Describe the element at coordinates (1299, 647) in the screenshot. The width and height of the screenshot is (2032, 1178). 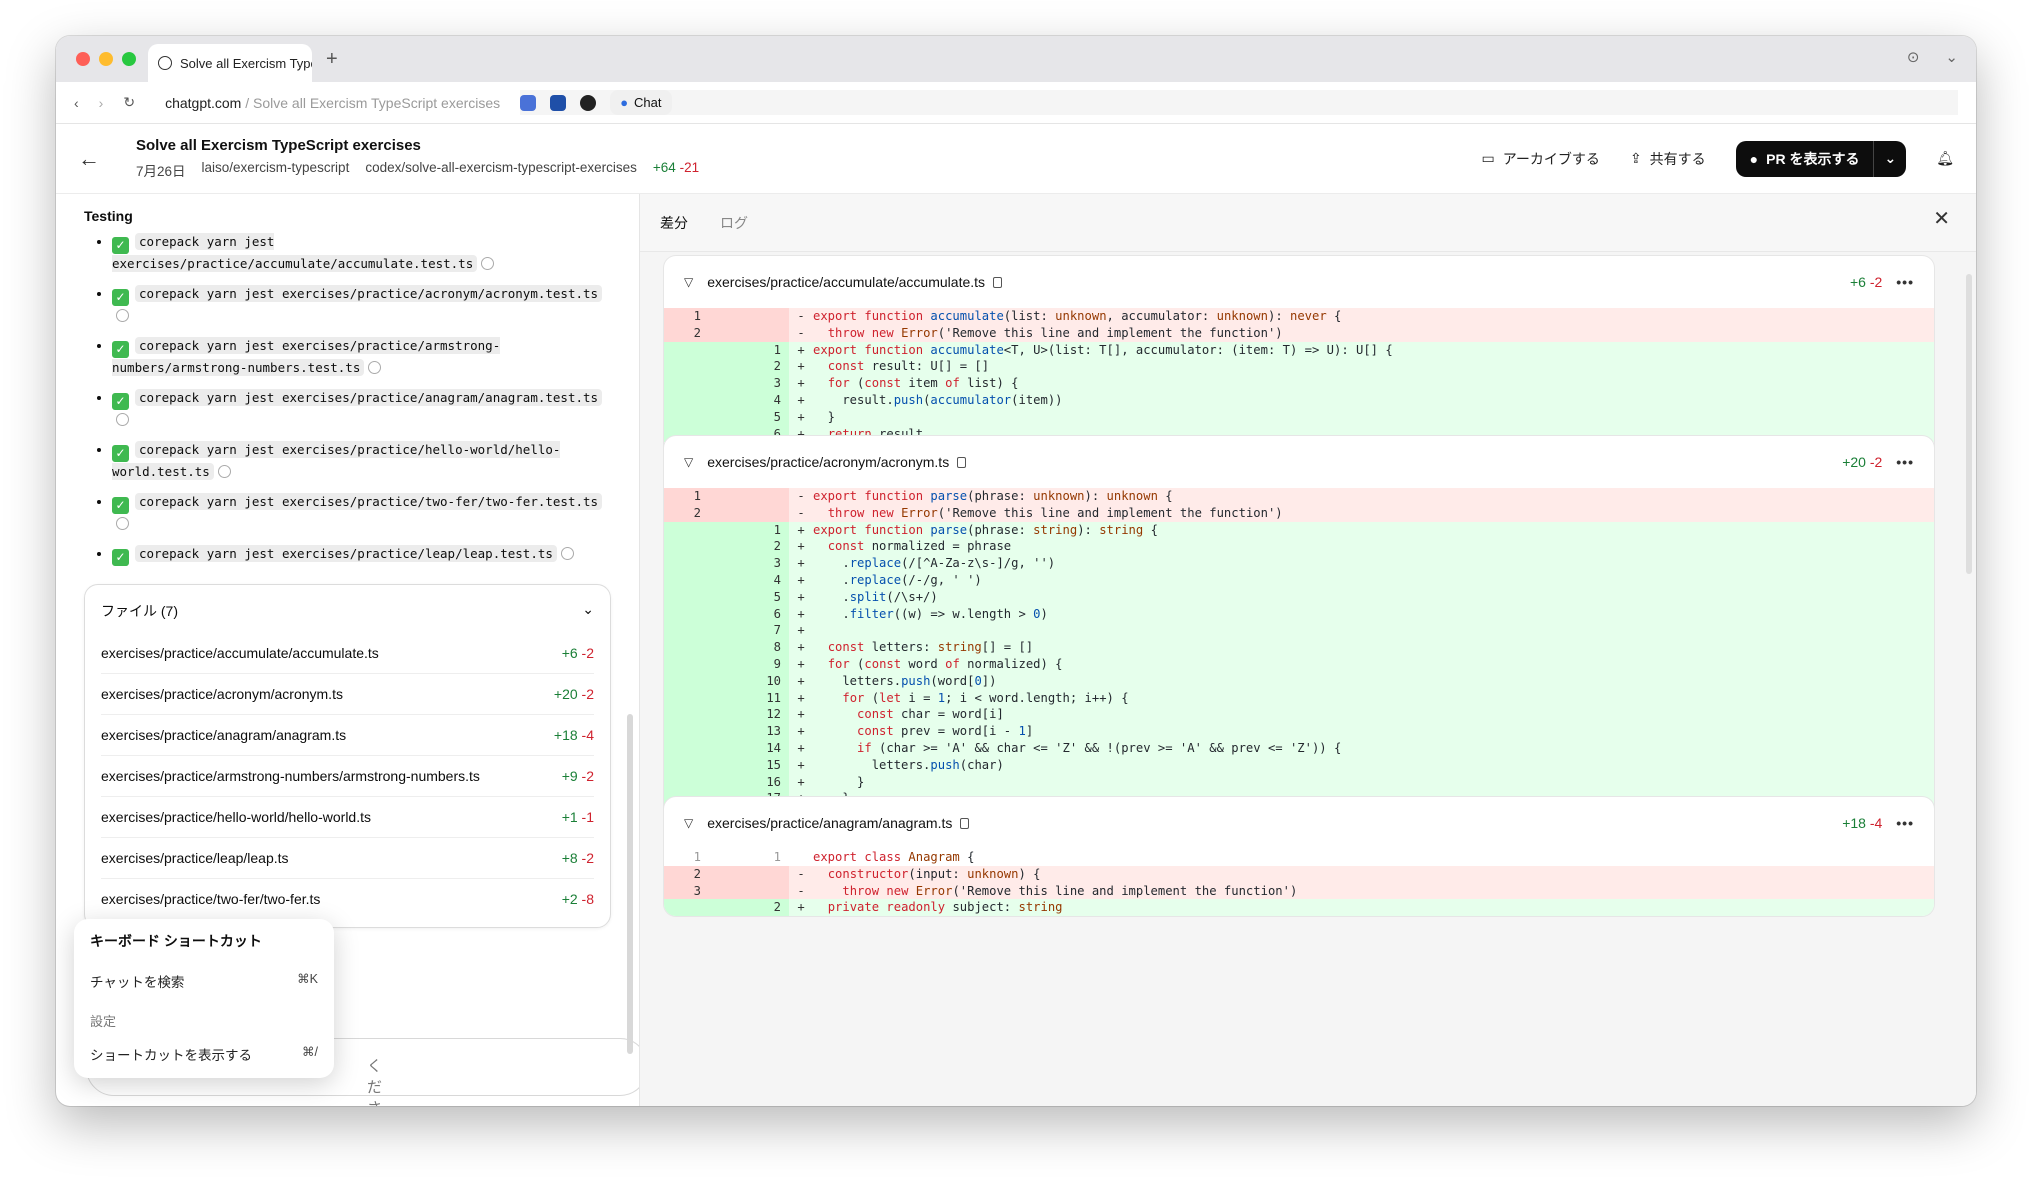
I see `diff-line: 8 + const letters: string[] = []` at that location.